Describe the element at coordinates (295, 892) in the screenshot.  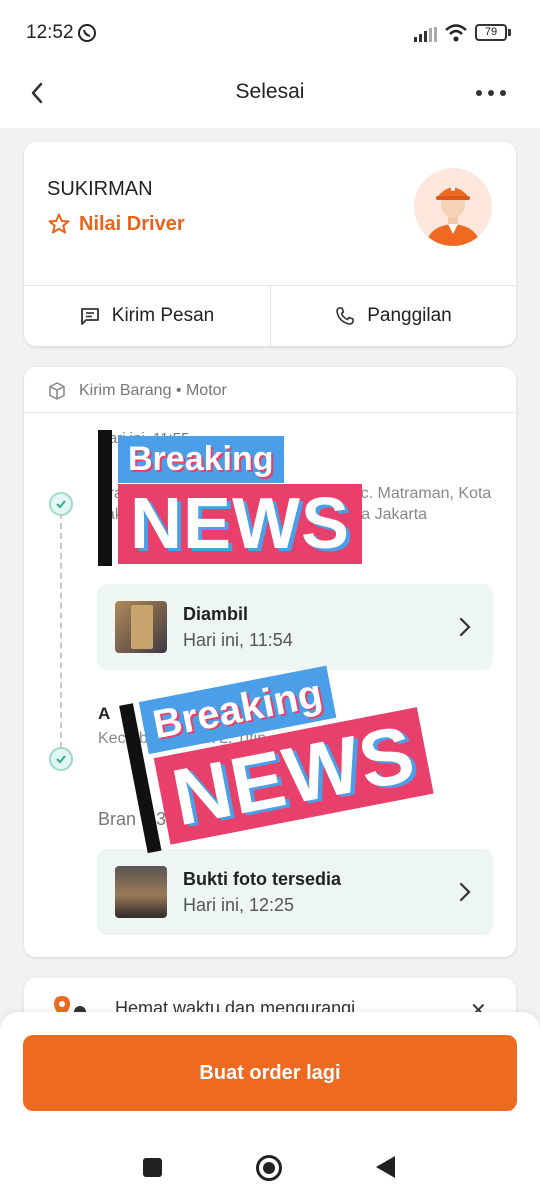
I see `proof-photo-row: Bukti foto tersedia Hari ini, 12:25` at that location.